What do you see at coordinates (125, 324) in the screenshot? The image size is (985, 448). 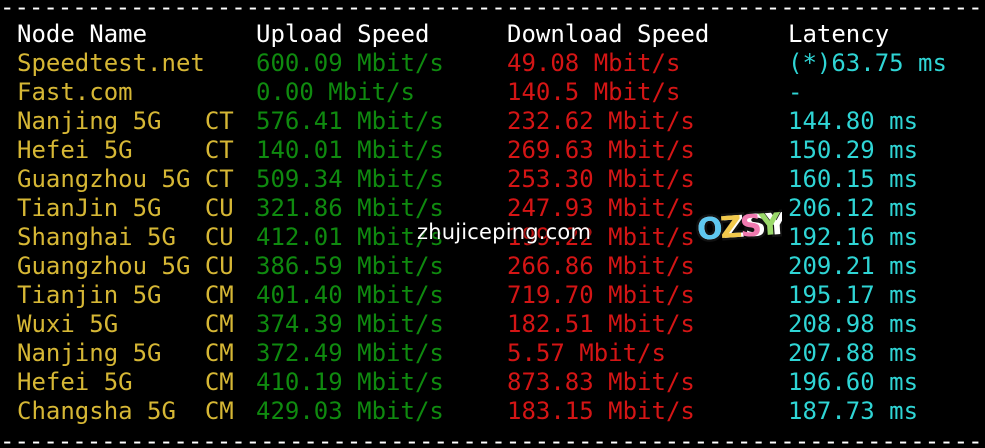 I see `node-name-cell: Wuxi 5G CM` at bounding box center [125, 324].